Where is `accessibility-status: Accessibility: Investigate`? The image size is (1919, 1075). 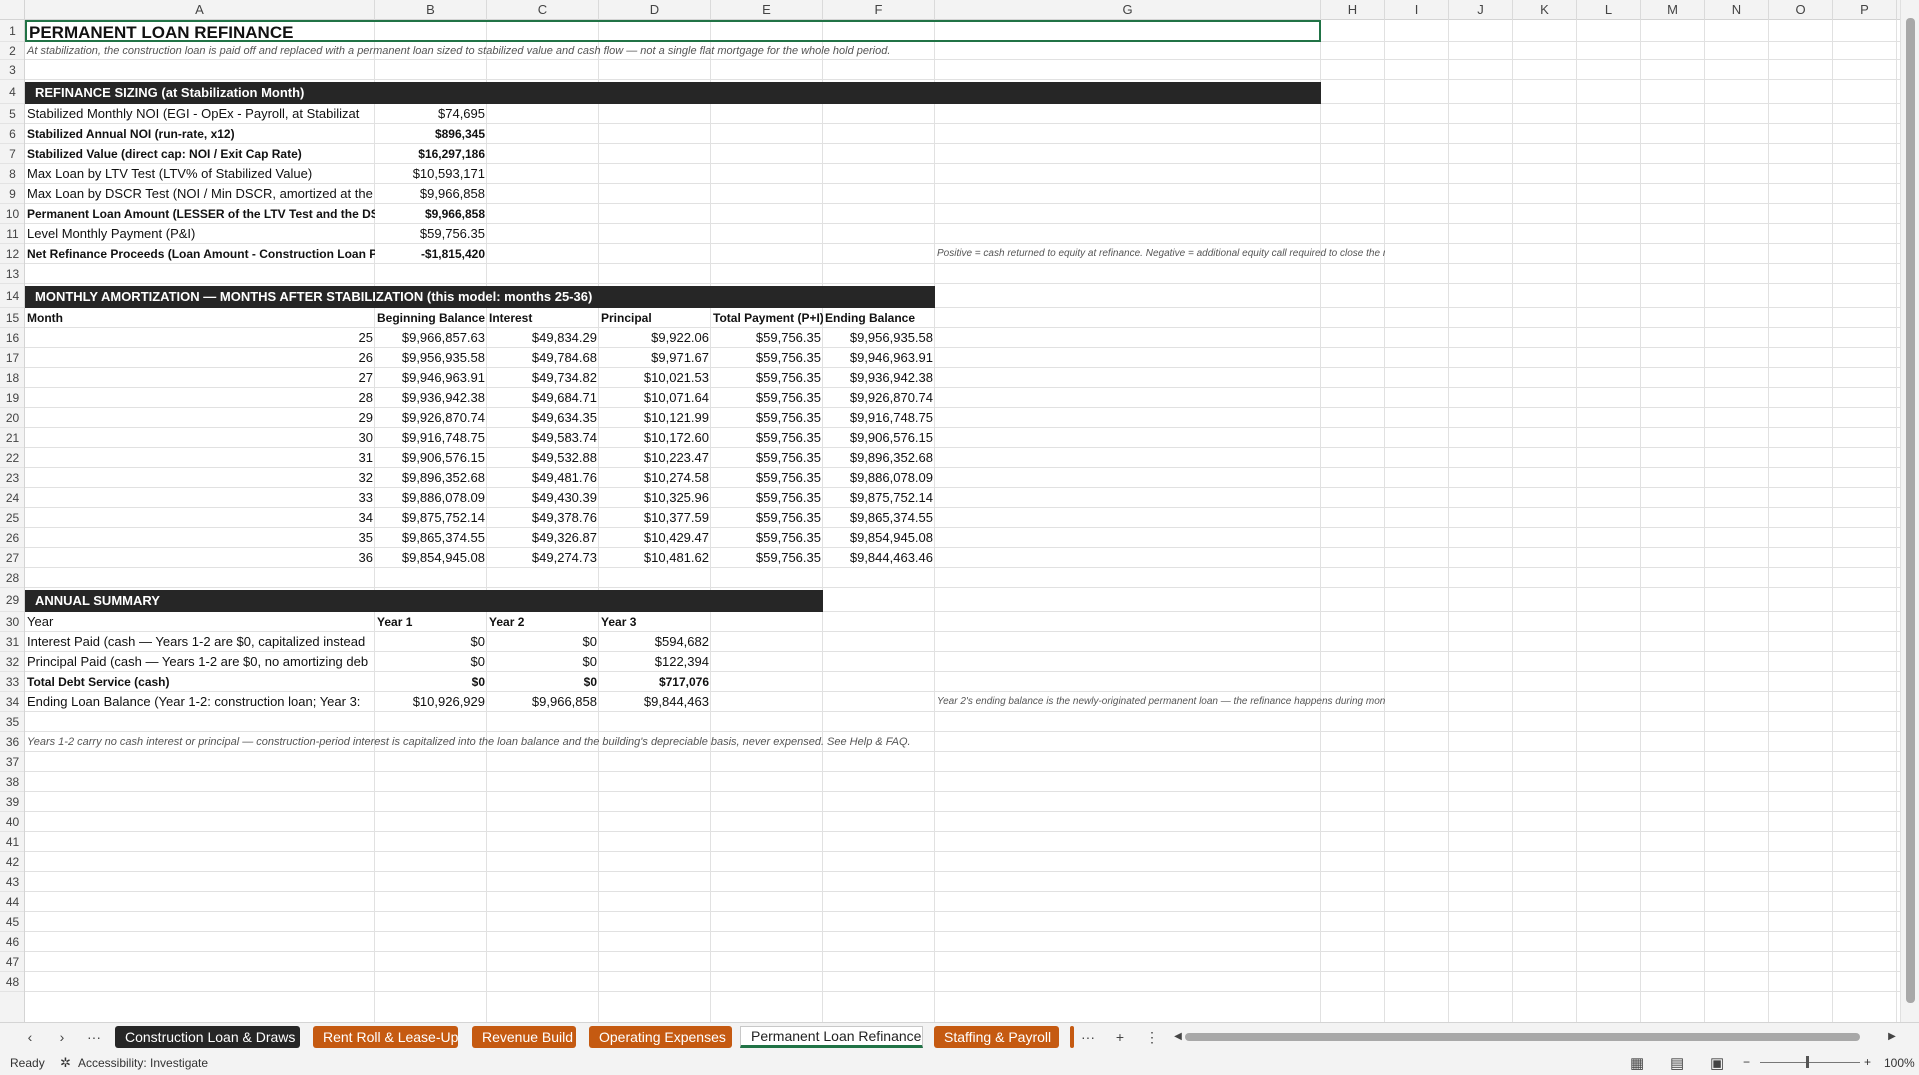 accessibility-status: Accessibility: Investigate is located at coordinates (143, 1063).